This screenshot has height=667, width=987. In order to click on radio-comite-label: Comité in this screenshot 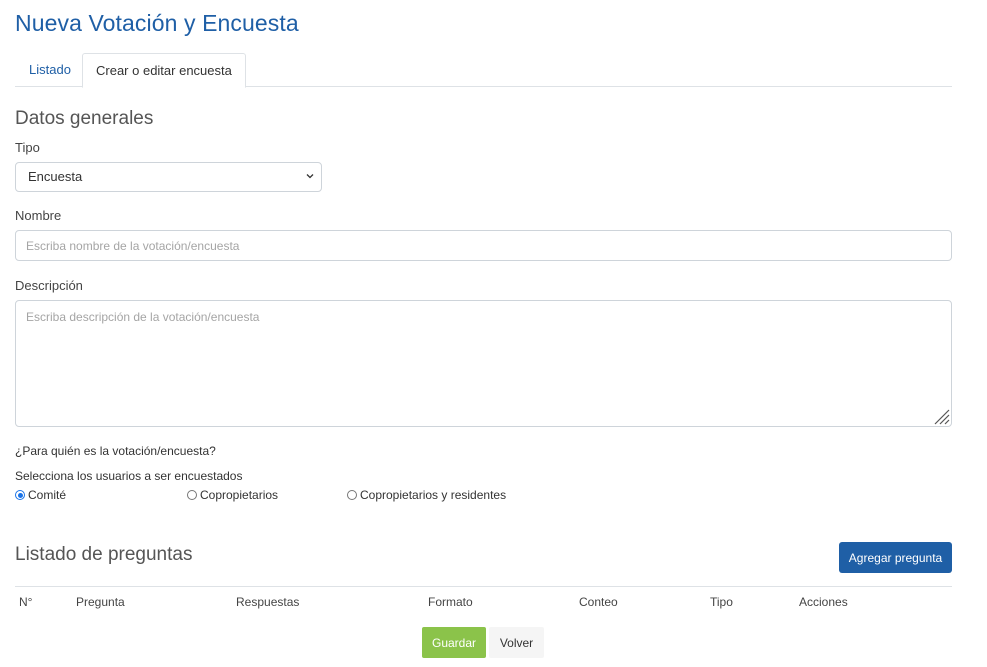, I will do `click(47, 495)`.